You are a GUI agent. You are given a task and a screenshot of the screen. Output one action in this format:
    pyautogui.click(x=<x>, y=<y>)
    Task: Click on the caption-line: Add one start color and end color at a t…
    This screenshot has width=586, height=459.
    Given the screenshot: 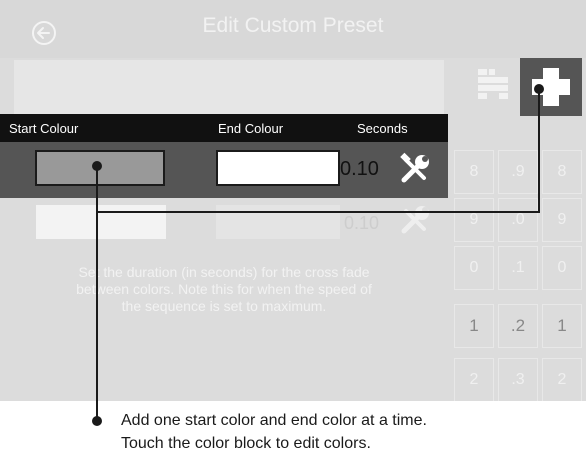 What is the action you would take?
    pyautogui.click(x=274, y=420)
    